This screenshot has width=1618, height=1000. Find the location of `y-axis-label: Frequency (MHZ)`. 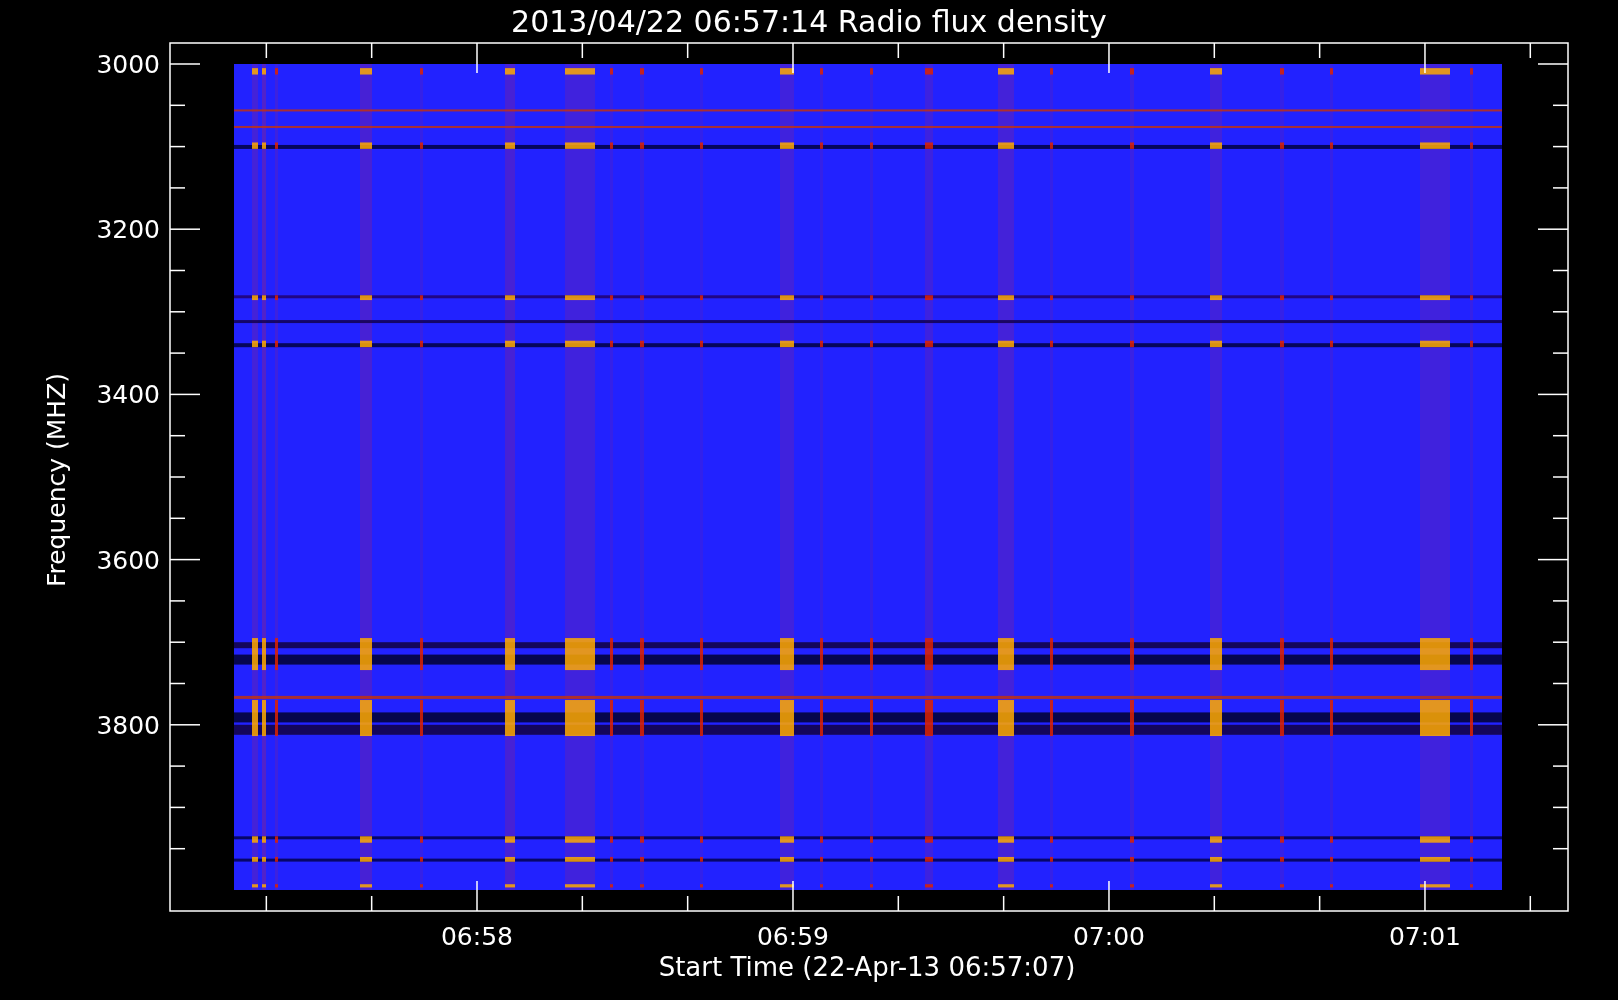

y-axis-label: Frequency (MHZ) is located at coordinates (56, 480).